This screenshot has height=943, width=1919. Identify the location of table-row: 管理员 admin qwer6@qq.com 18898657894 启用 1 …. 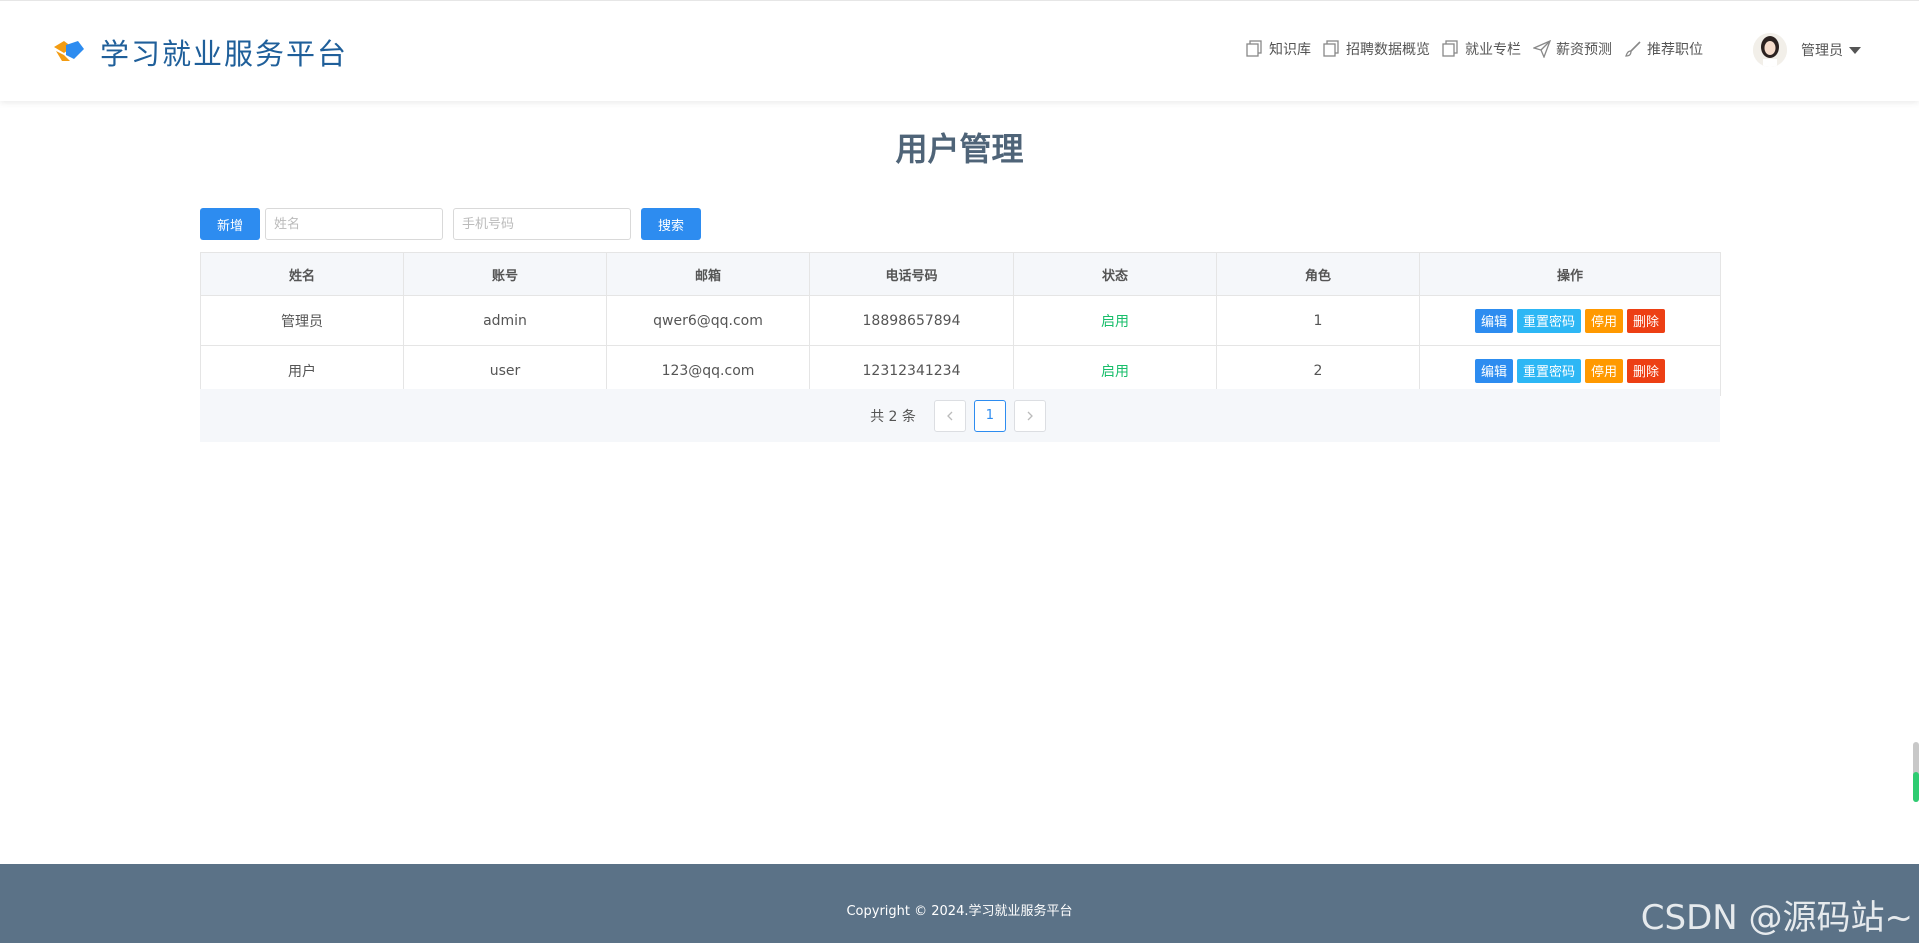
(960, 320).